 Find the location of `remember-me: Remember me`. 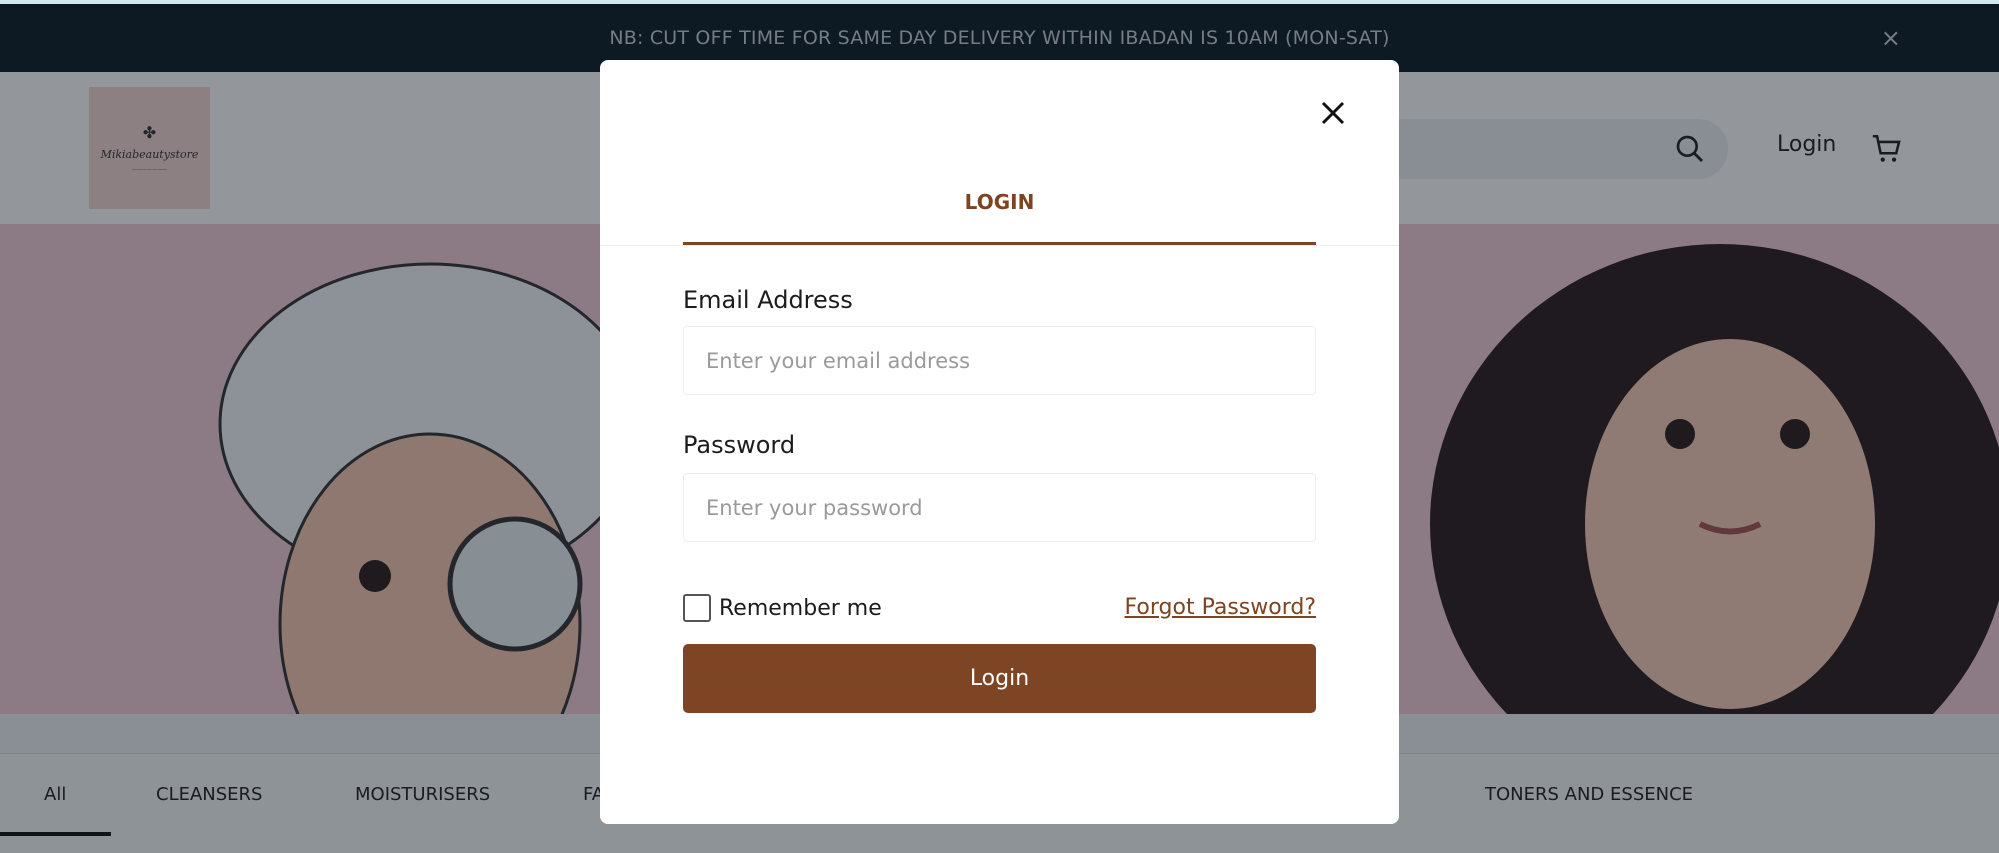

remember-me: Remember me is located at coordinates (782, 608).